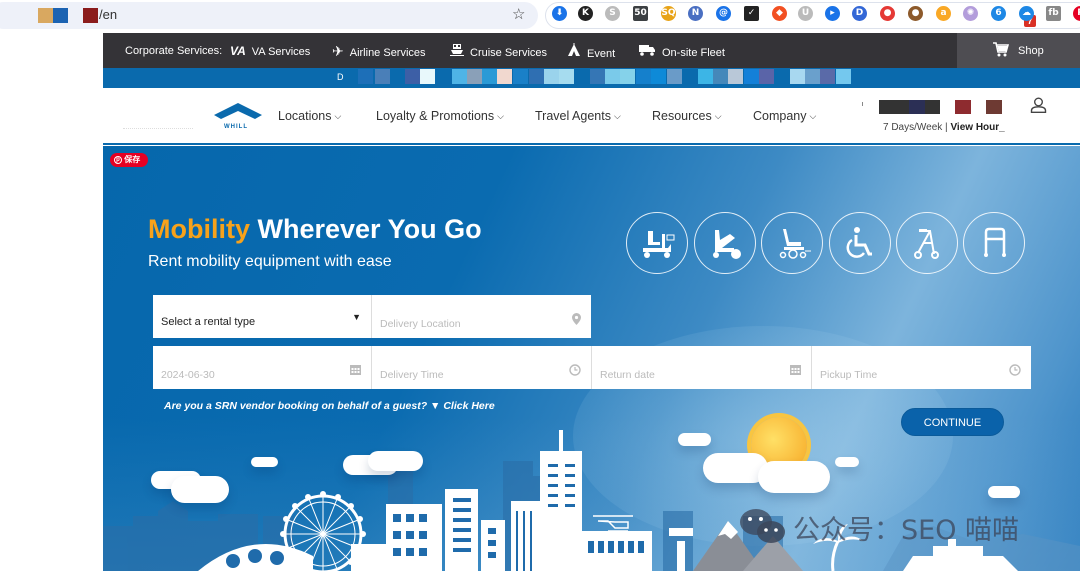 This screenshot has width=1080, height=571. Describe the element at coordinates (238, 111) in the screenshot. I see `whill-logo-icon` at that location.